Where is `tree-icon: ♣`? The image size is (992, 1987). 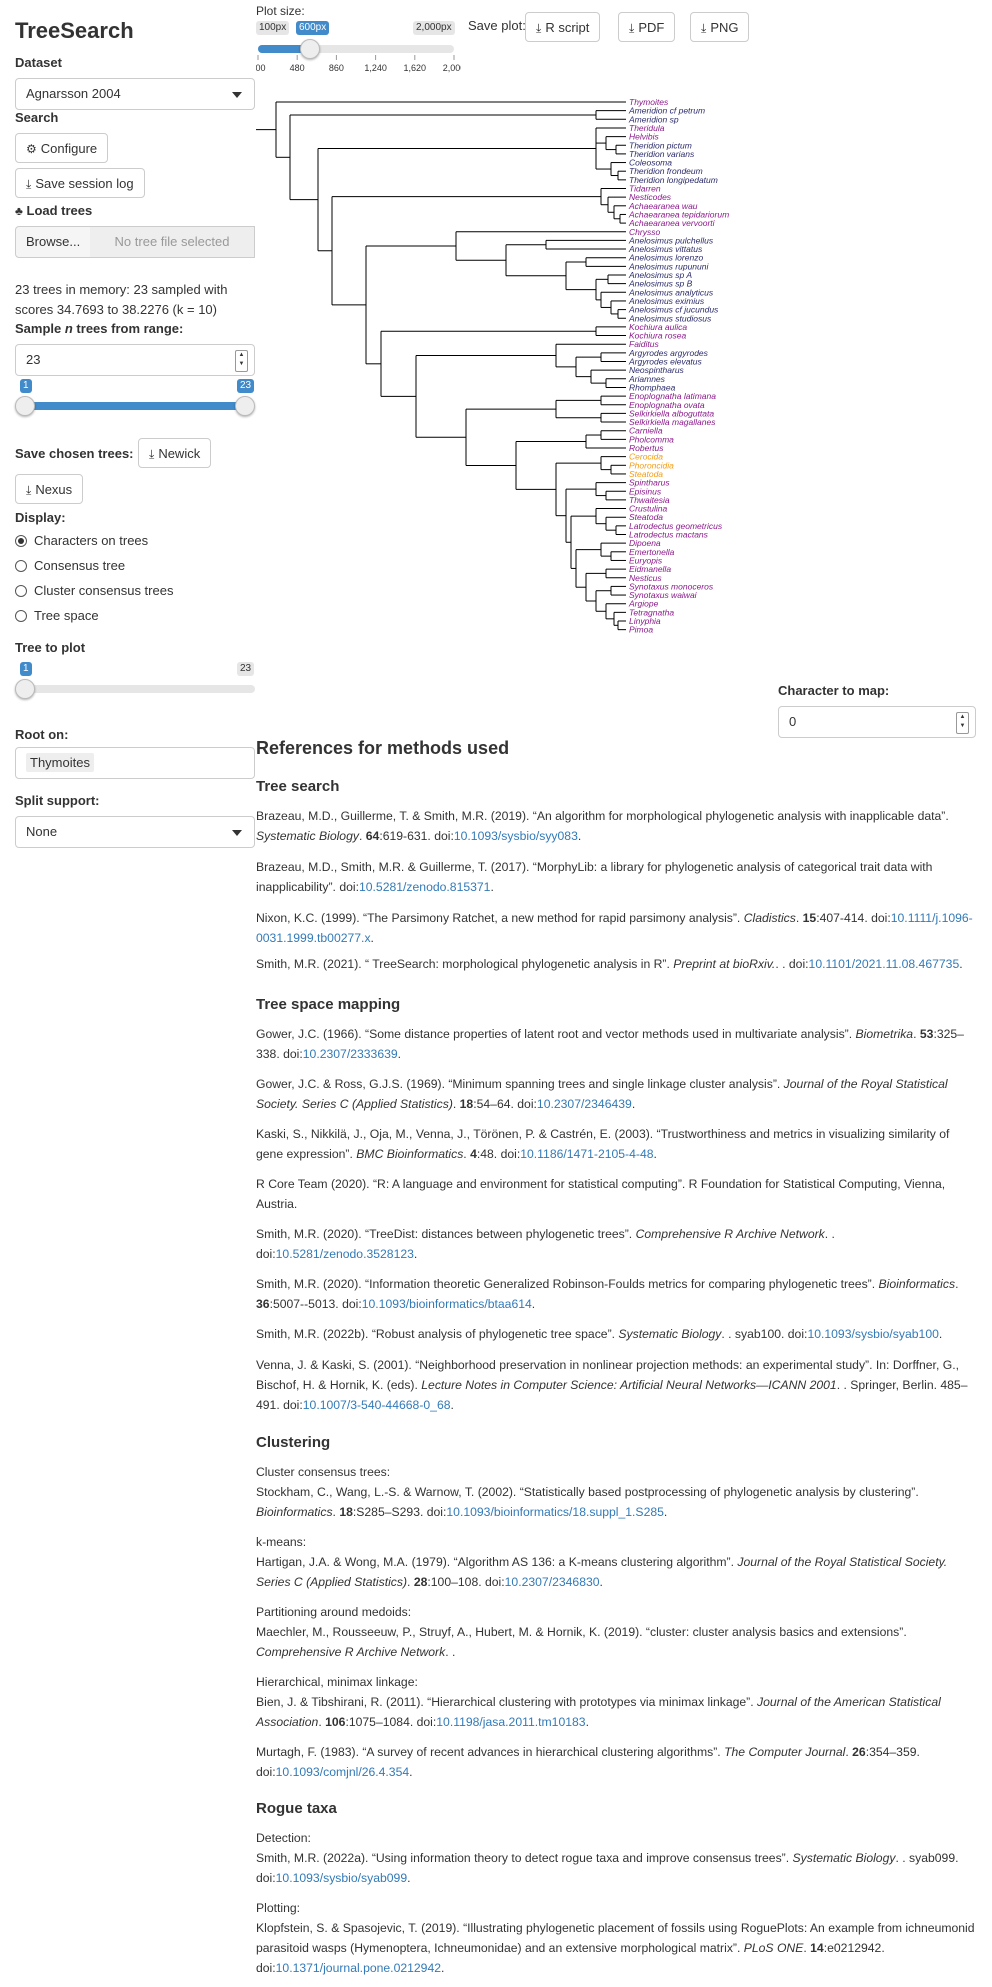
tree-icon: ♣ is located at coordinates (19, 211).